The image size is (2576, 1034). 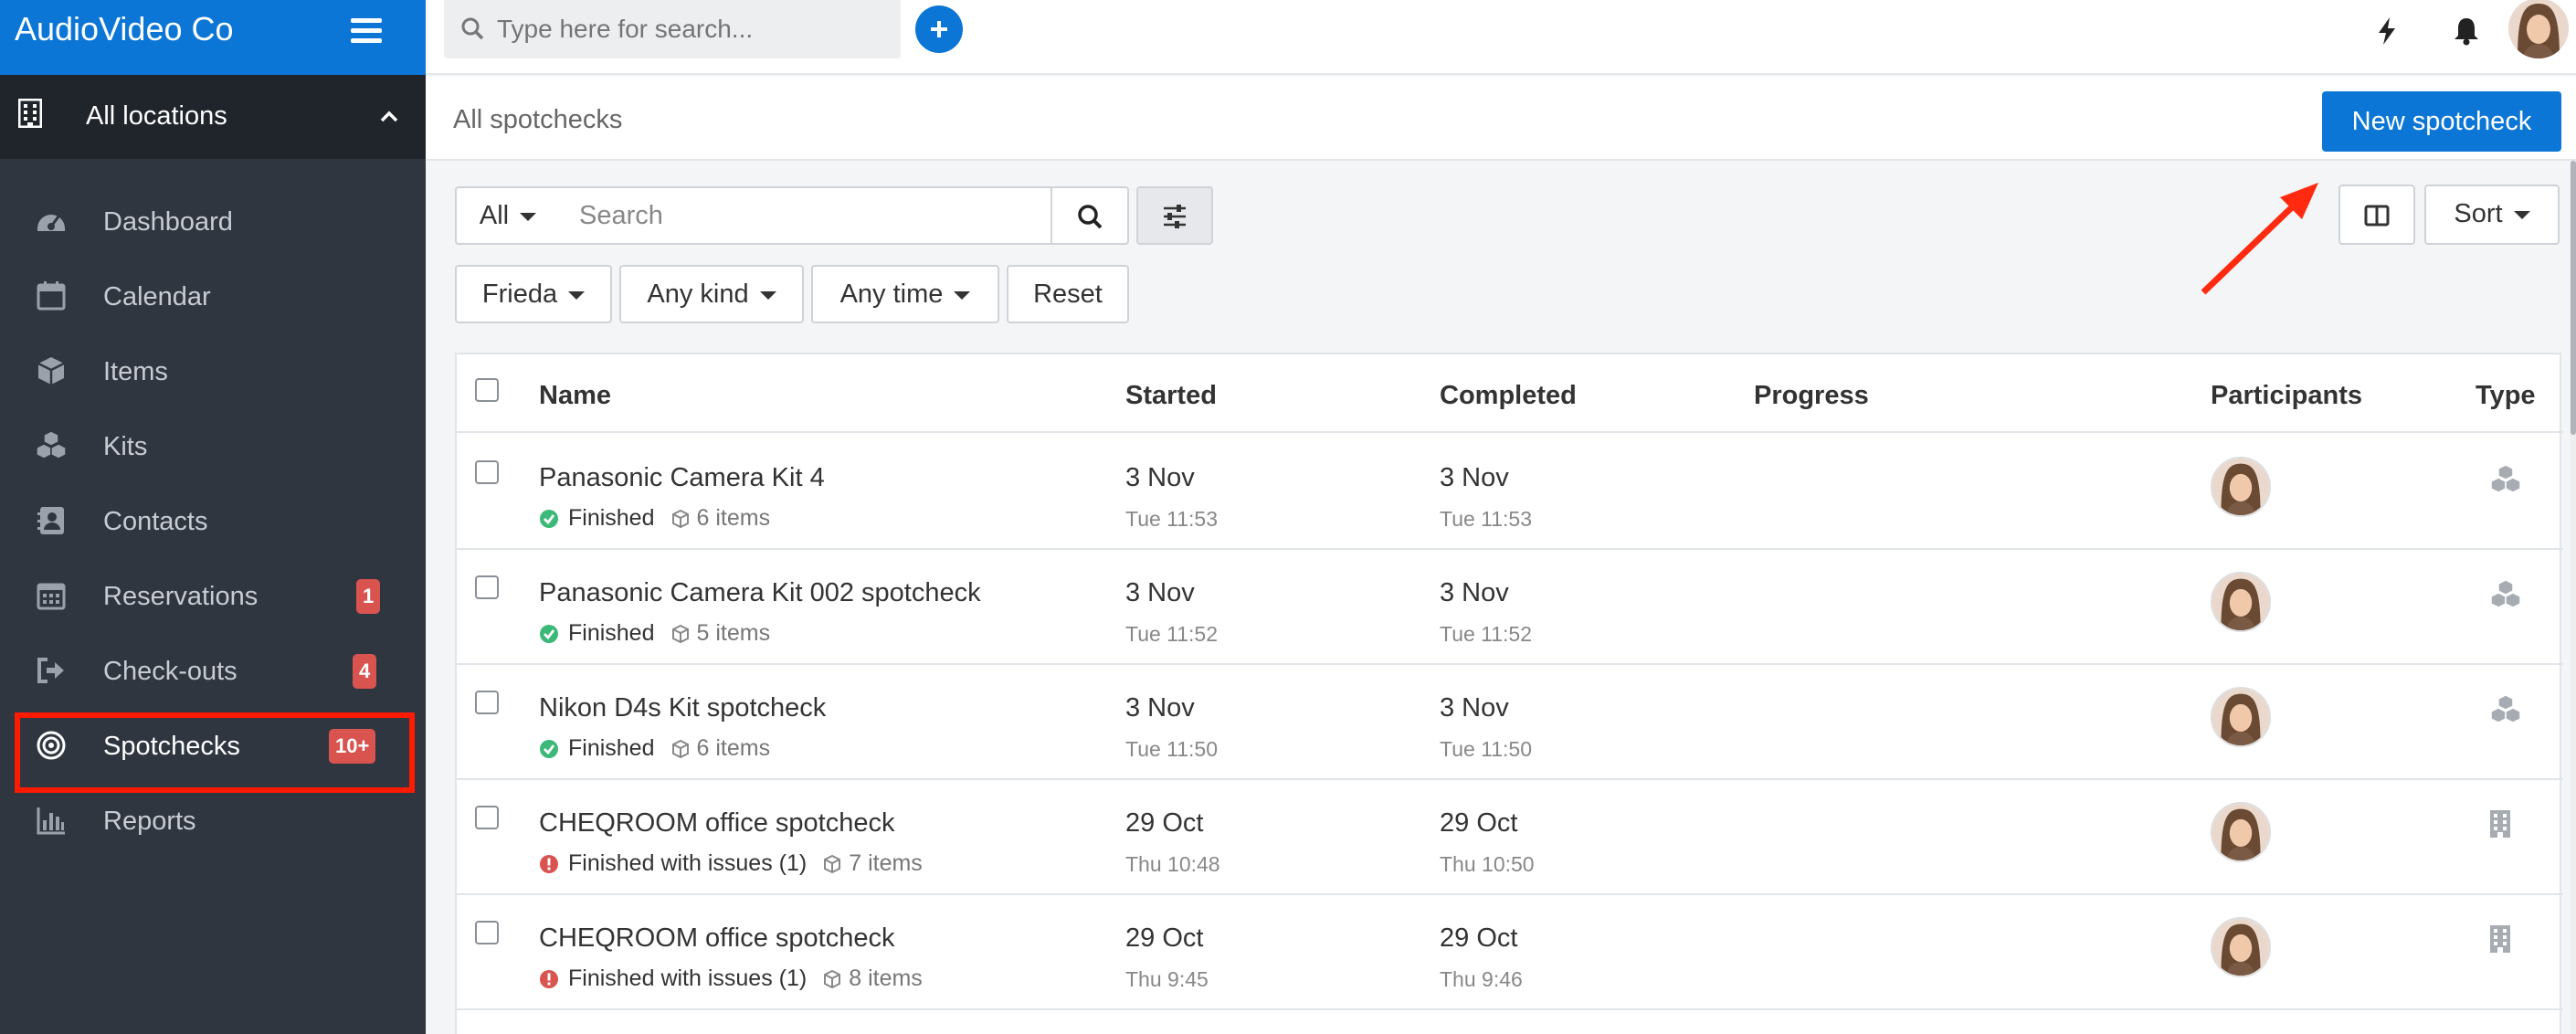 What do you see at coordinates (805, 216) in the screenshot?
I see `spotcheck-search-input` at bounding box center [805, 216].